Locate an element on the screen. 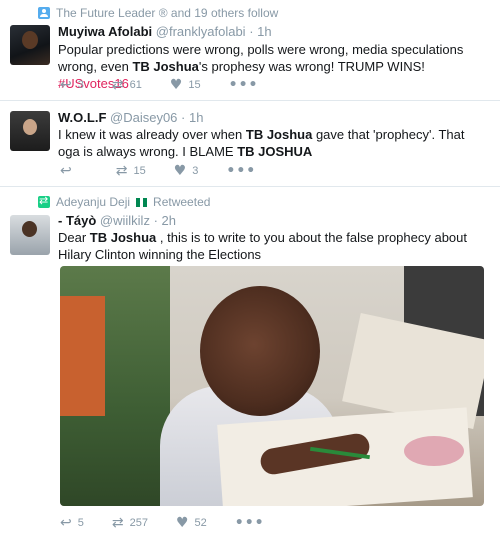 This screenshot has width=500, height=541. reply-button: ↩ is located at coordinates (66, 171).